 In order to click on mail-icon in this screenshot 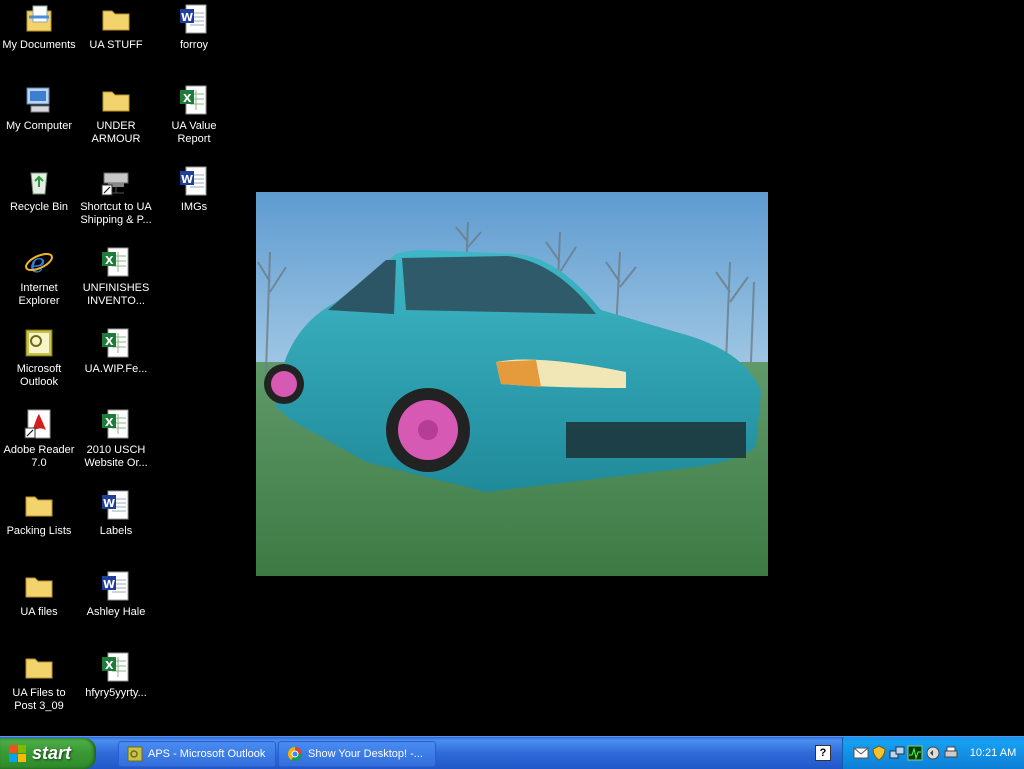, I will do `click(861, 753)`.